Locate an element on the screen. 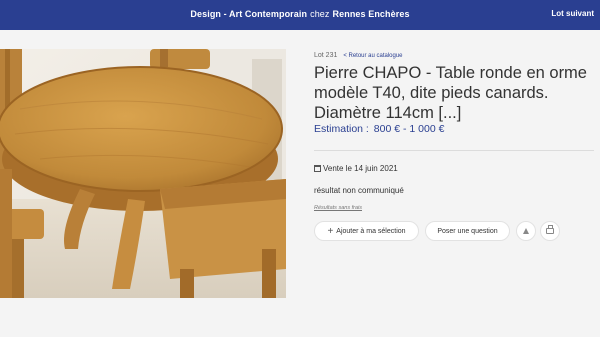  add-to-selection-label: Ajouter à ma sélection is located at coordinates (371, 231).